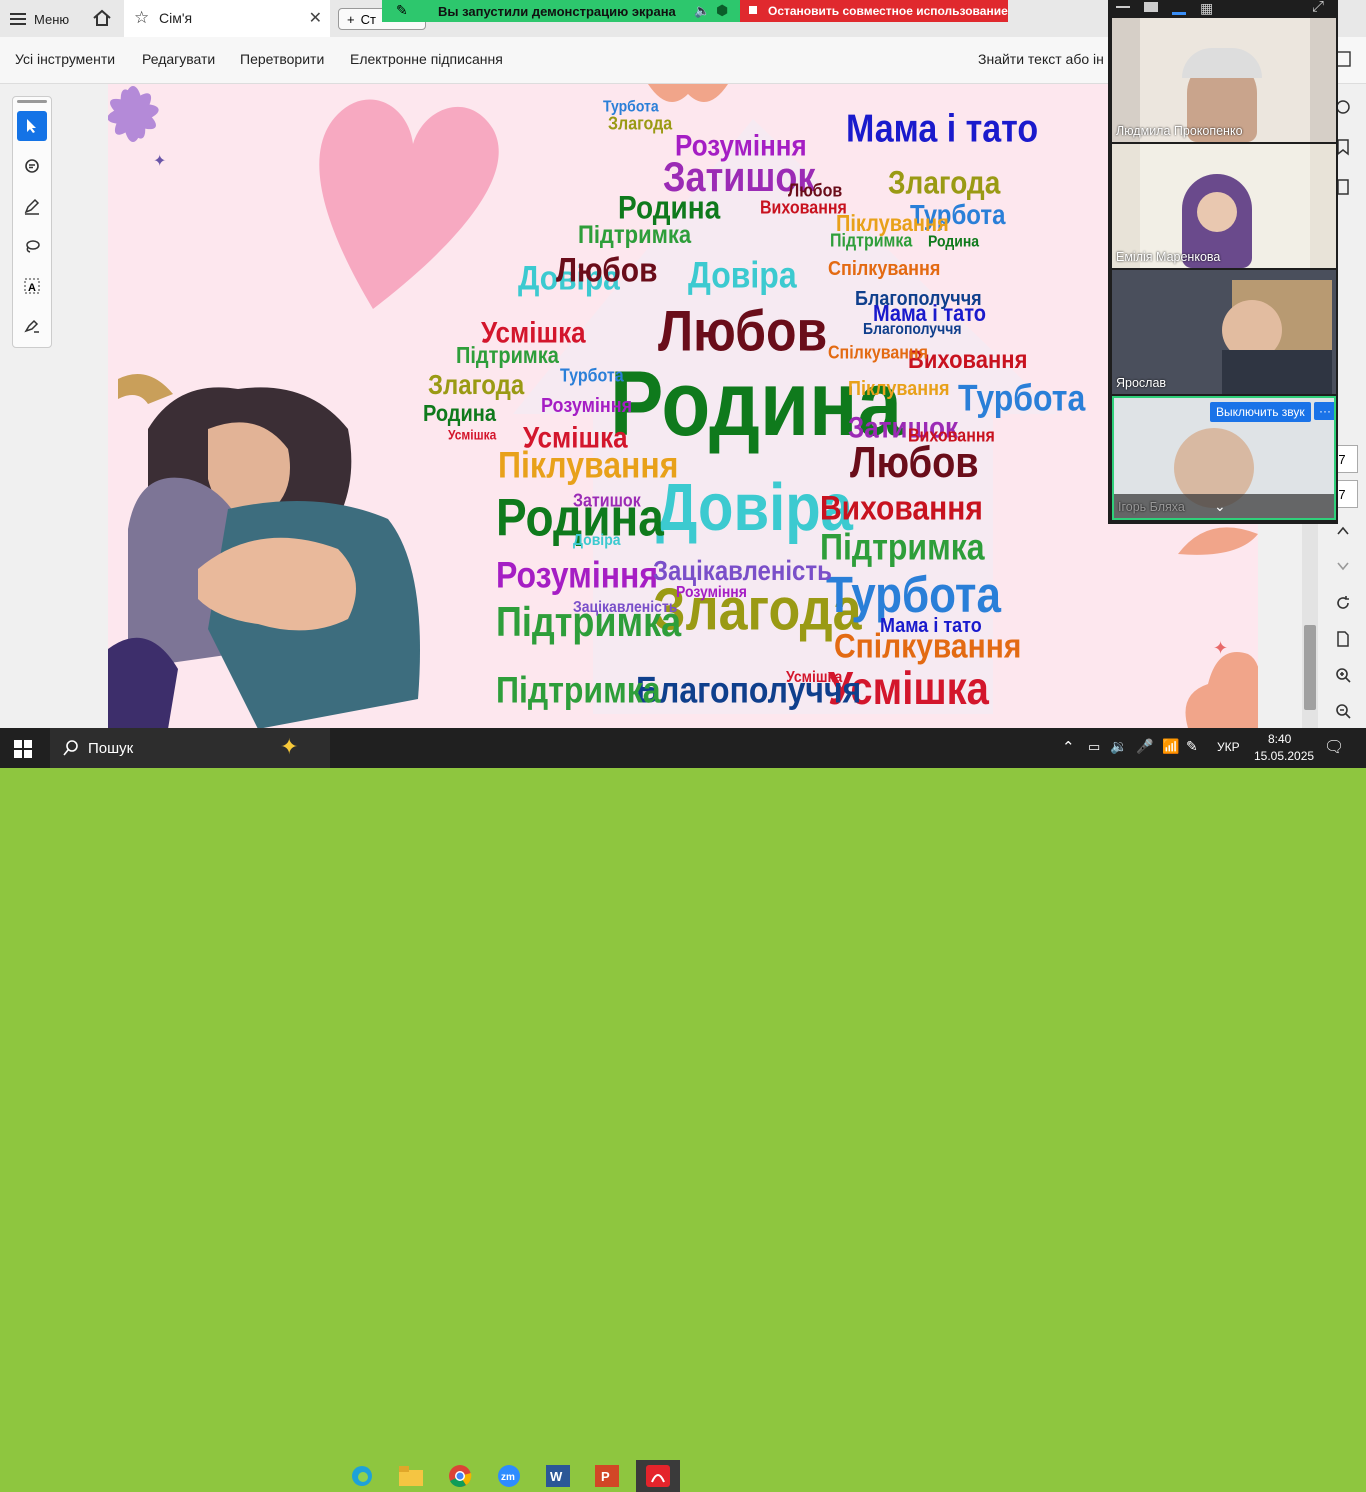 The height and width of the screenshot is (1492, 1366). I want to click on participant-video-2: Емілія Маренкова, so click(1224, 206).